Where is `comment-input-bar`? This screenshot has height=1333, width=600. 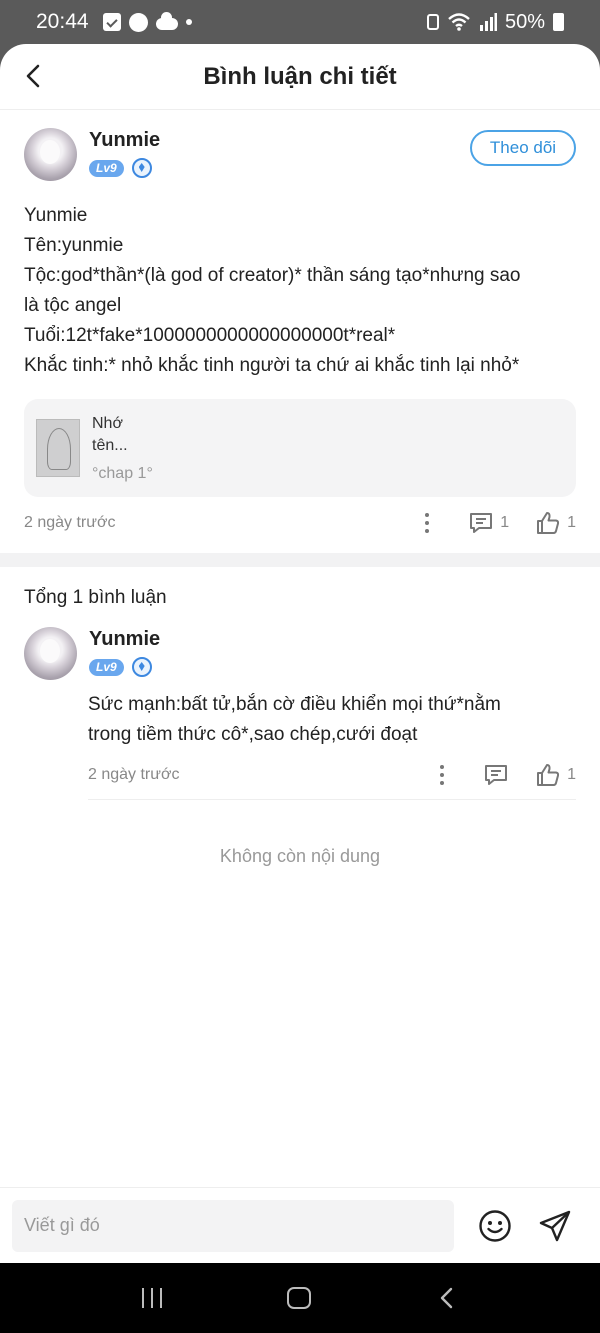
comment-input-bar is located at coordinates (300, 1225).